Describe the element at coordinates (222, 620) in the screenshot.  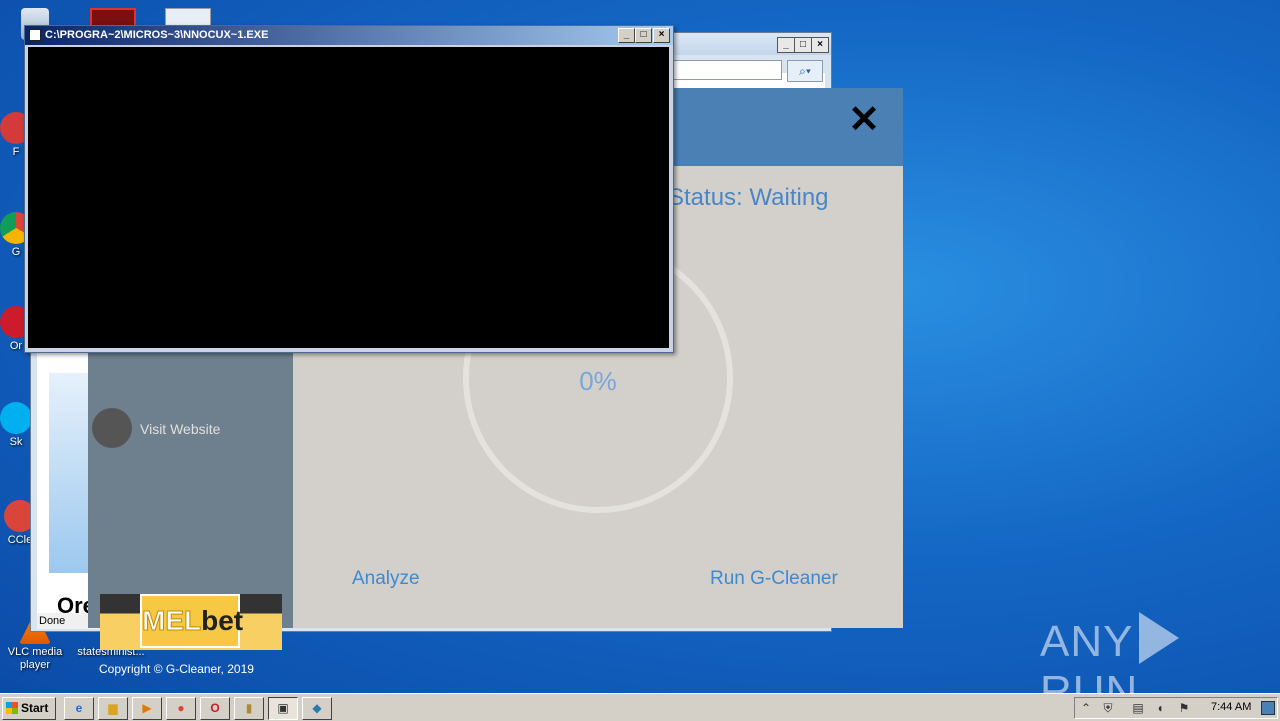
I see `melbet-logo-part2: bet` at that location.